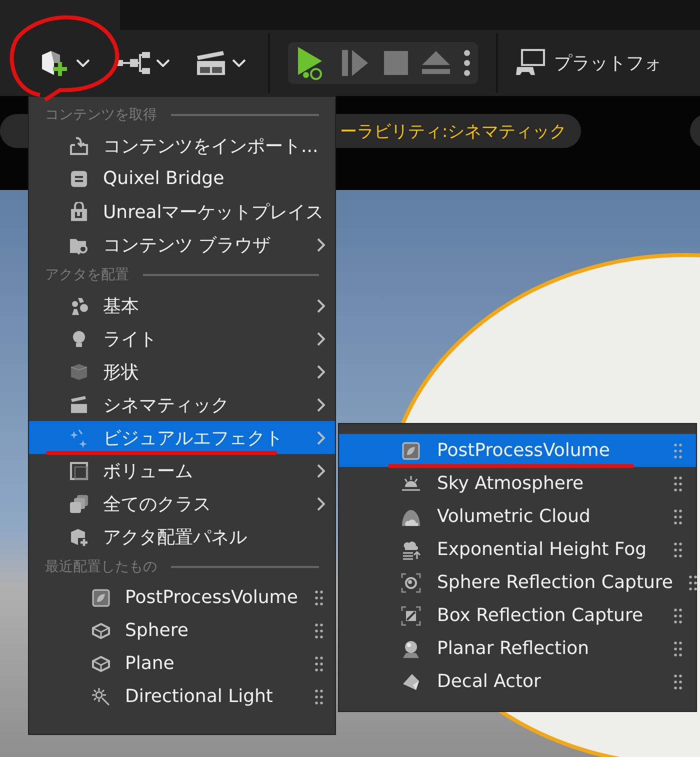 This screenshot has width=700, height=757. I want to click on section-heading: アクタを配置, so click(87, 275).